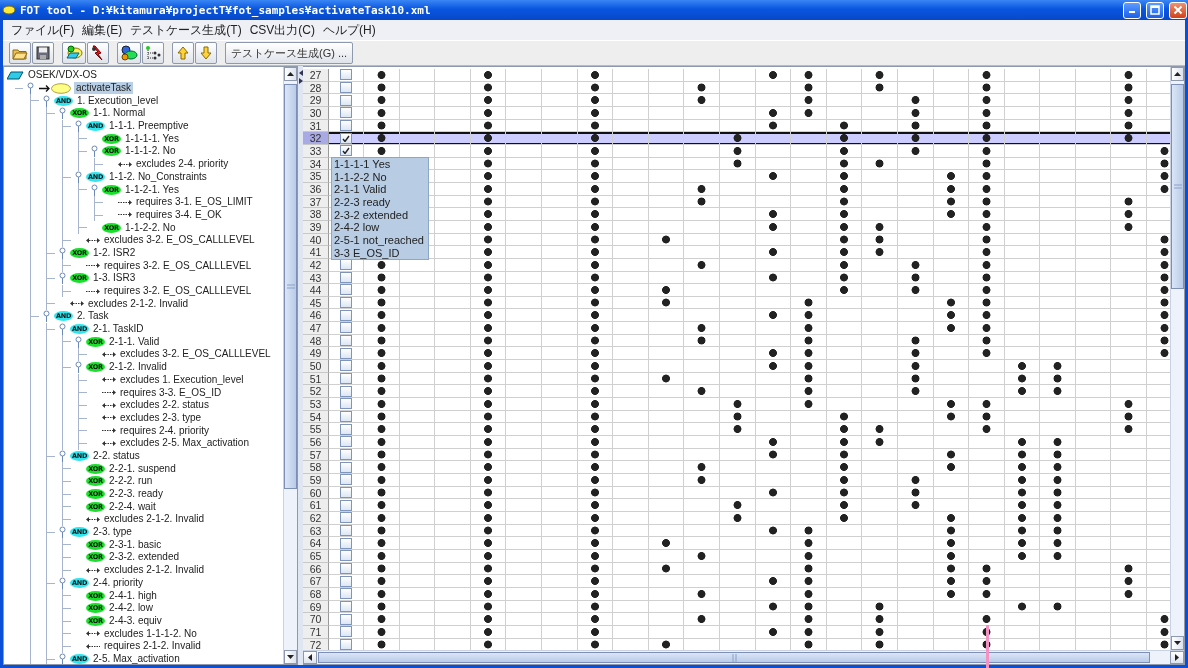  Describe the element at coordinates (158, 176) in the screenshot. I see `tree-node-label: 1-1-2. No_Constraints` at that location.